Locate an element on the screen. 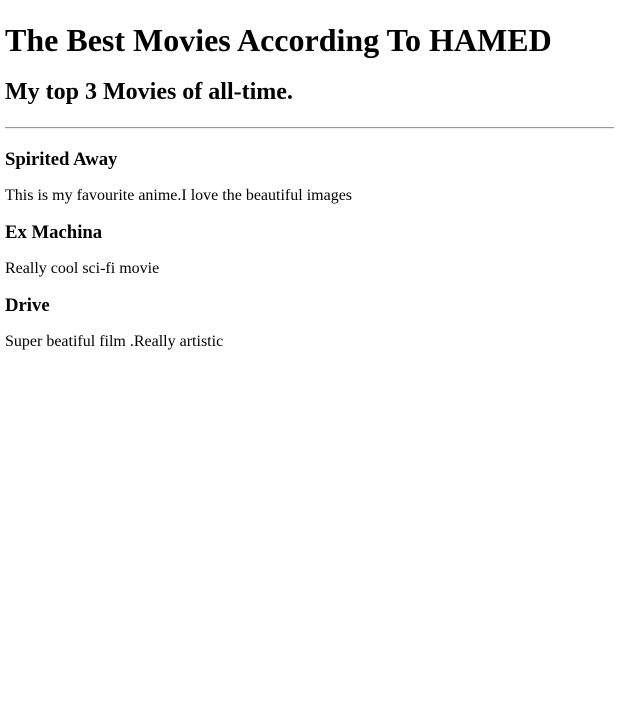 The width and height of the screenshot is (622, 720). page-subtitle: My top 3 Movies of all-time. is located at coordinates (149, 92).